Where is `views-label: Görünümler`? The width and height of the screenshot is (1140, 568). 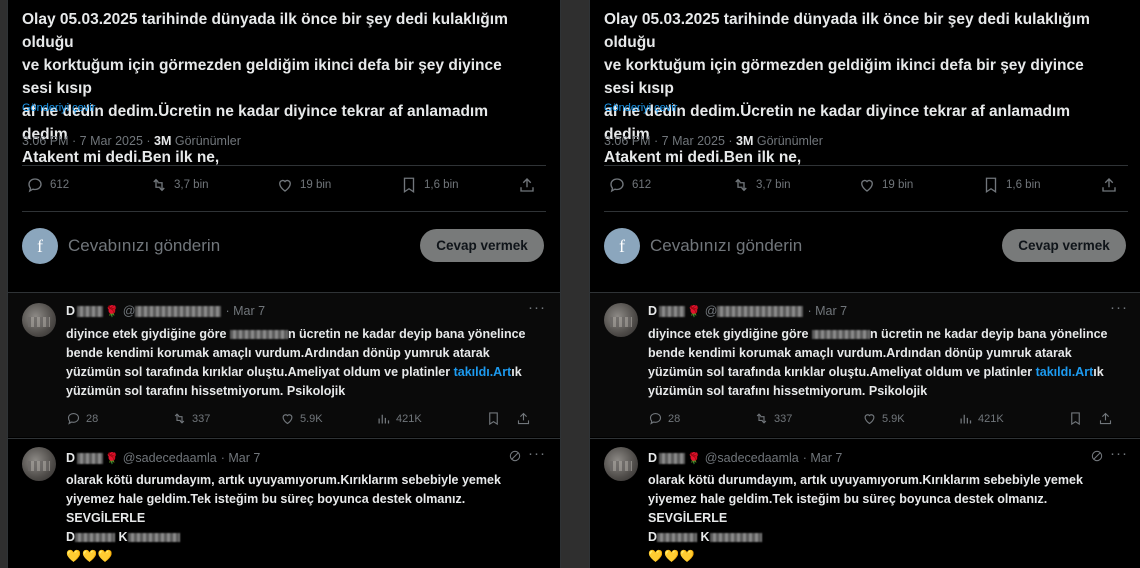
views-label: Görünümler is located at coordinates (788, 141).